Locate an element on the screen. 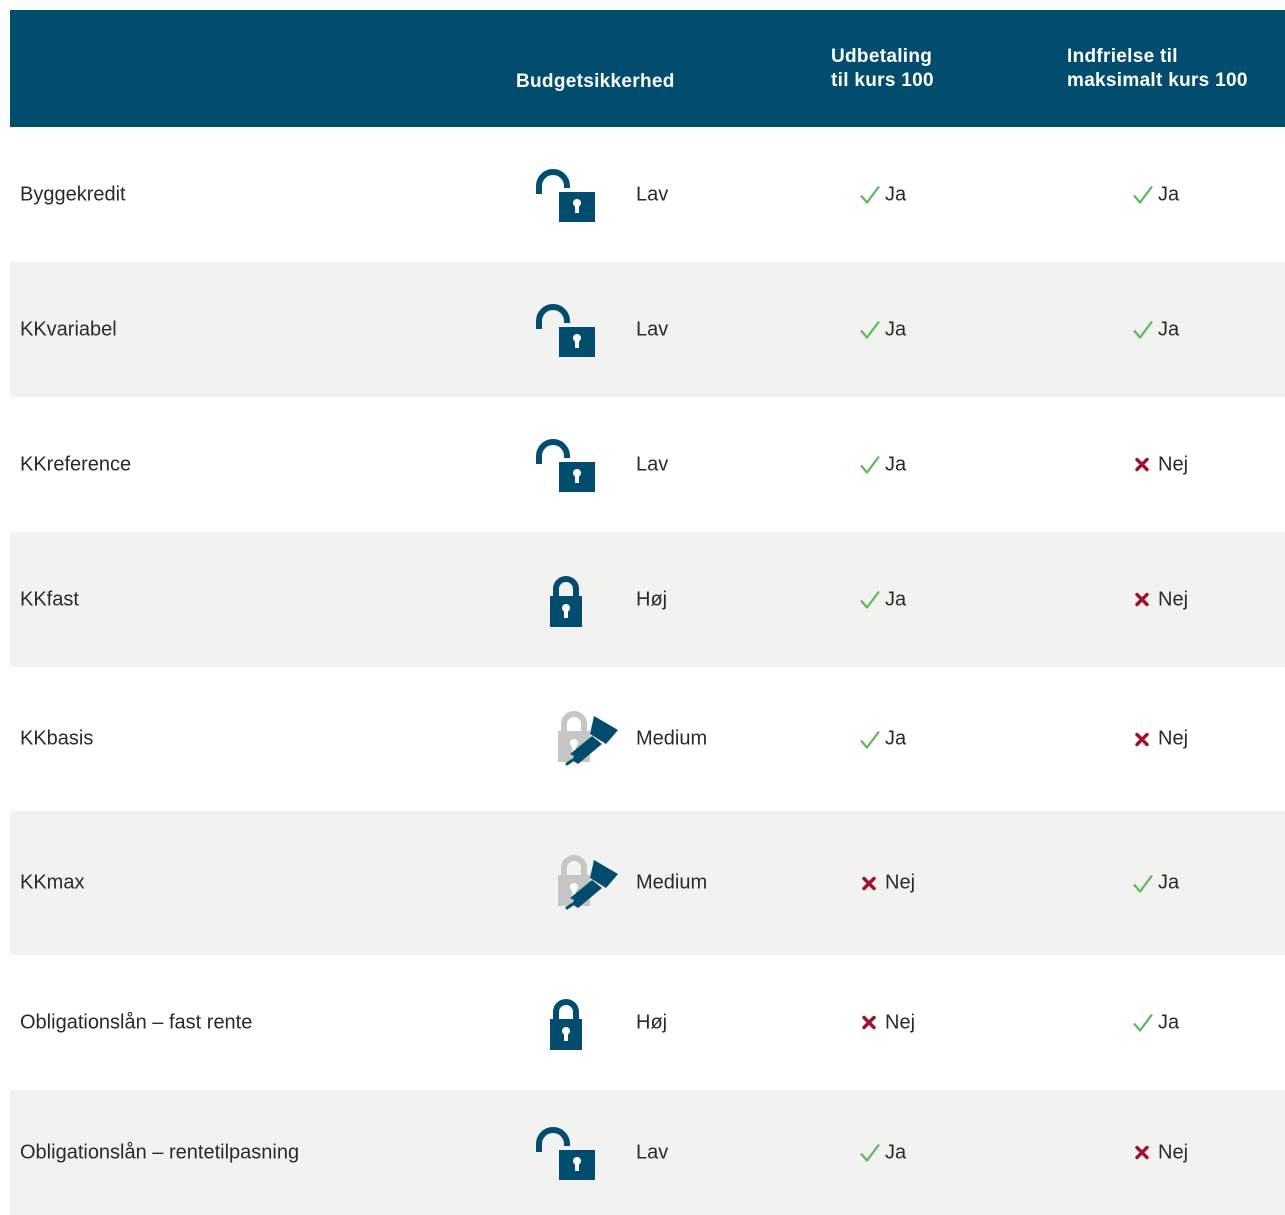 This screenshot has width=1285, height=1215. loan-name: KKmax is located at coordinates (52, 882).